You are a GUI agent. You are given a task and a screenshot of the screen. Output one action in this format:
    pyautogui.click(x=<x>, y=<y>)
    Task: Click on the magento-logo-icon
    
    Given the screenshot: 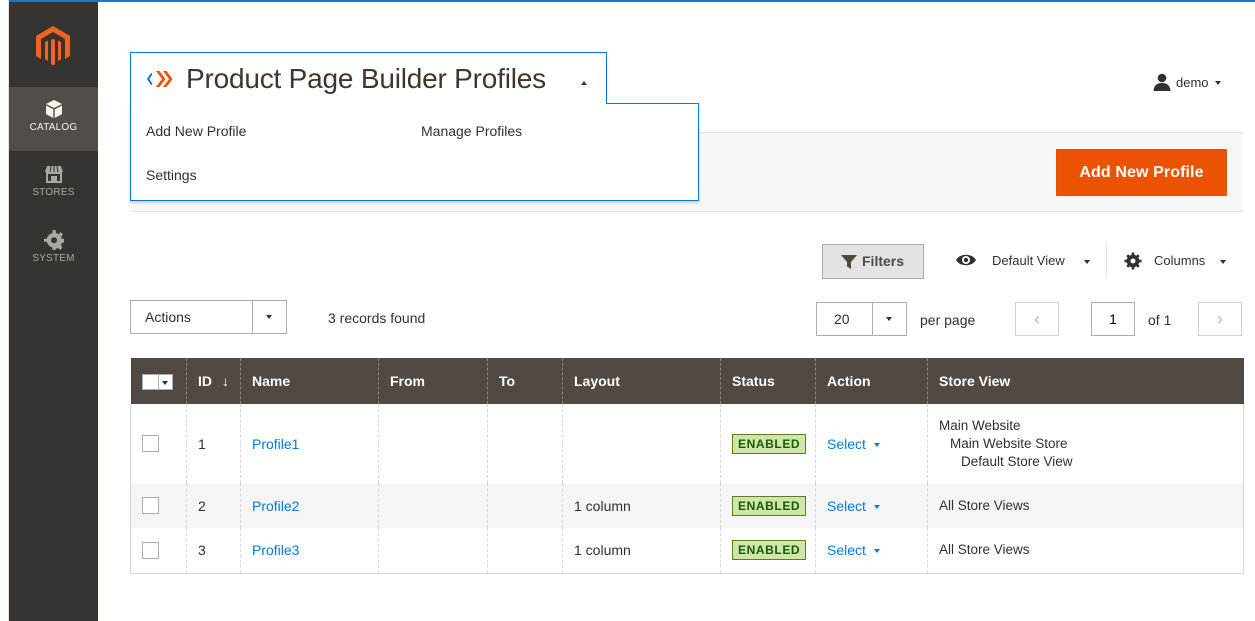 What is the action you would take?
    pyautogui.click(x=53, y=46)
    